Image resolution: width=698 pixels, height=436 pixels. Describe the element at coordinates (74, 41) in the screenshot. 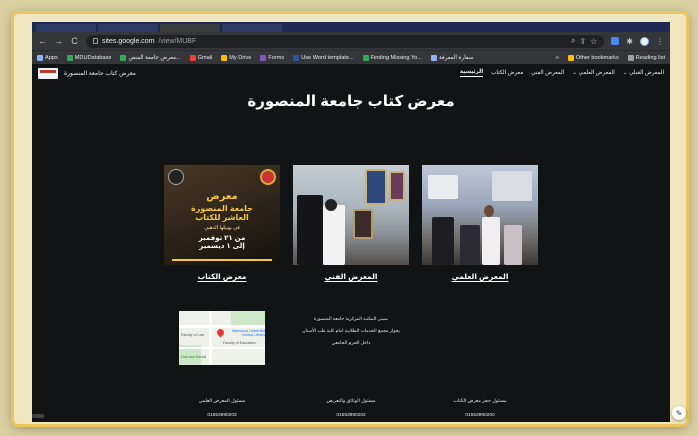

I see `reload-icon: C` at that location.